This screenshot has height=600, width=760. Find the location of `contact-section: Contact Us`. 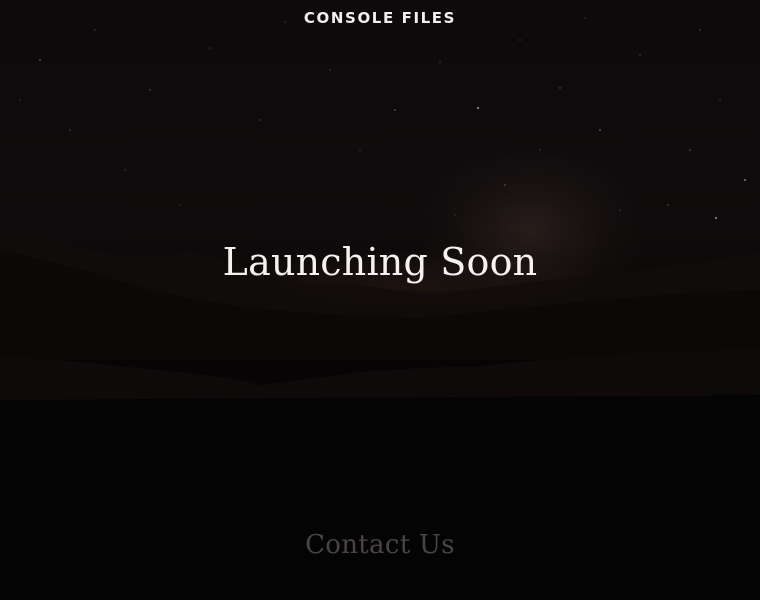

contact-section: Contact Us is located at coordinates (380, 545).